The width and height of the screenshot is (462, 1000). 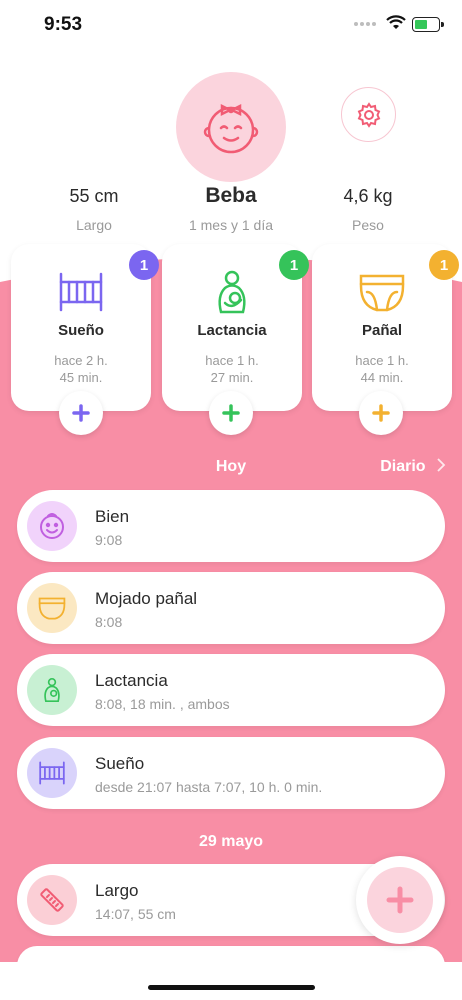 I want to click on feeding-count-badge: 1, so click(x=294, y=265).